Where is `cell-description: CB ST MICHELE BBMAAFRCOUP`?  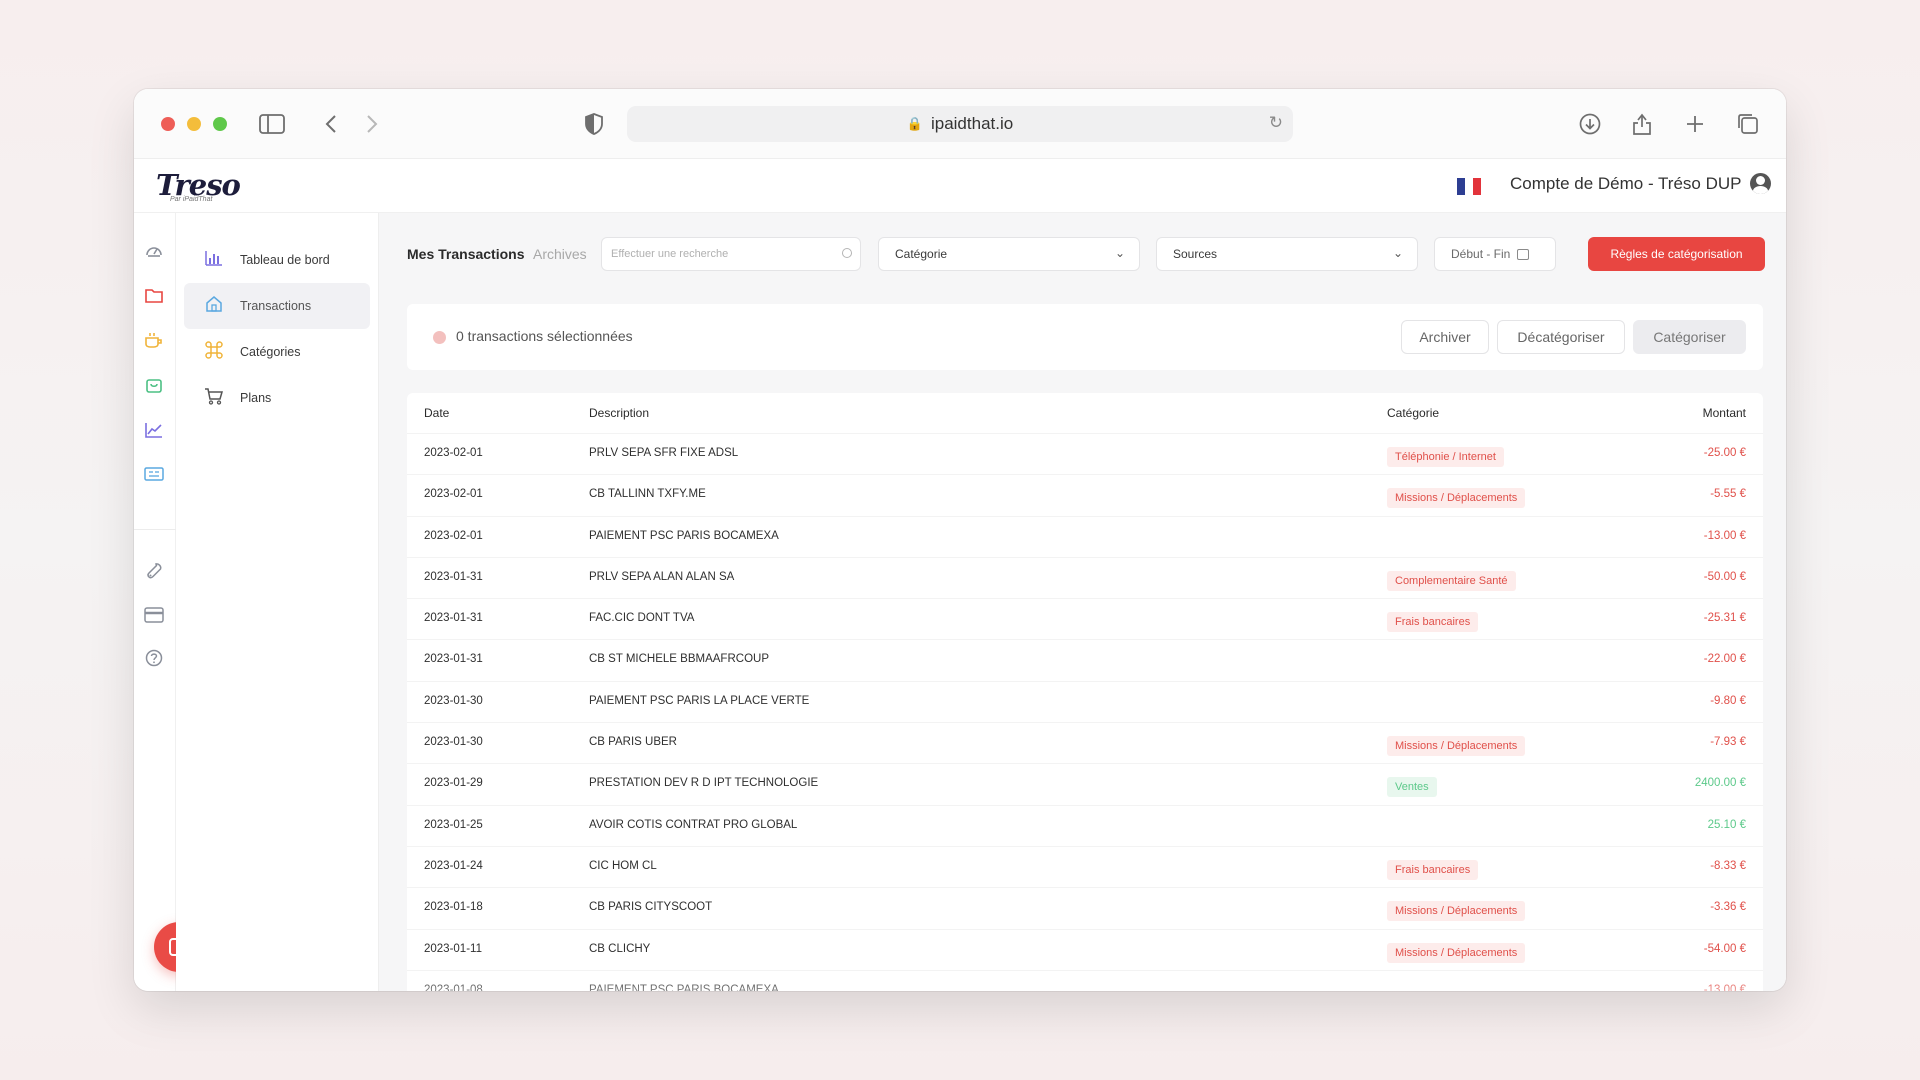 cell-description: CB ST MICHELE BBMAAFRCOUP is located at coordinates (679, 659).